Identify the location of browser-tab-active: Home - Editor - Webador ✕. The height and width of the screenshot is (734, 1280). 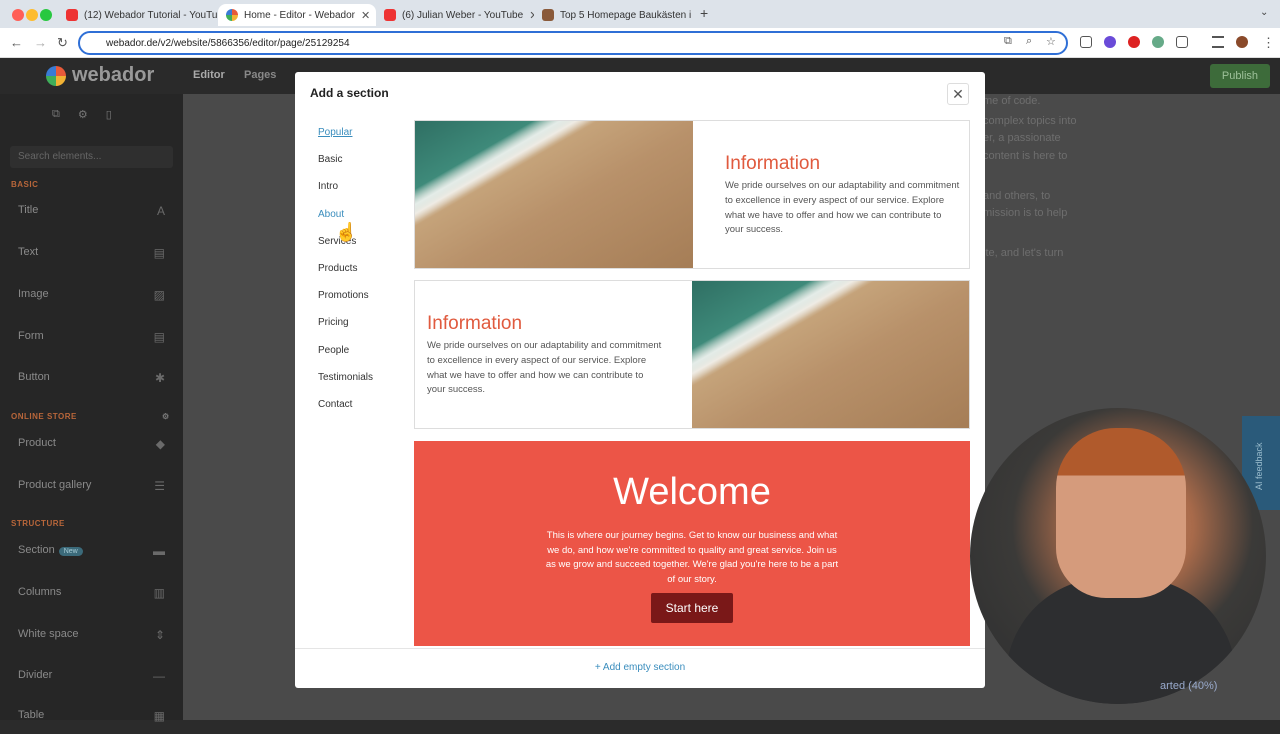
(297, 15).